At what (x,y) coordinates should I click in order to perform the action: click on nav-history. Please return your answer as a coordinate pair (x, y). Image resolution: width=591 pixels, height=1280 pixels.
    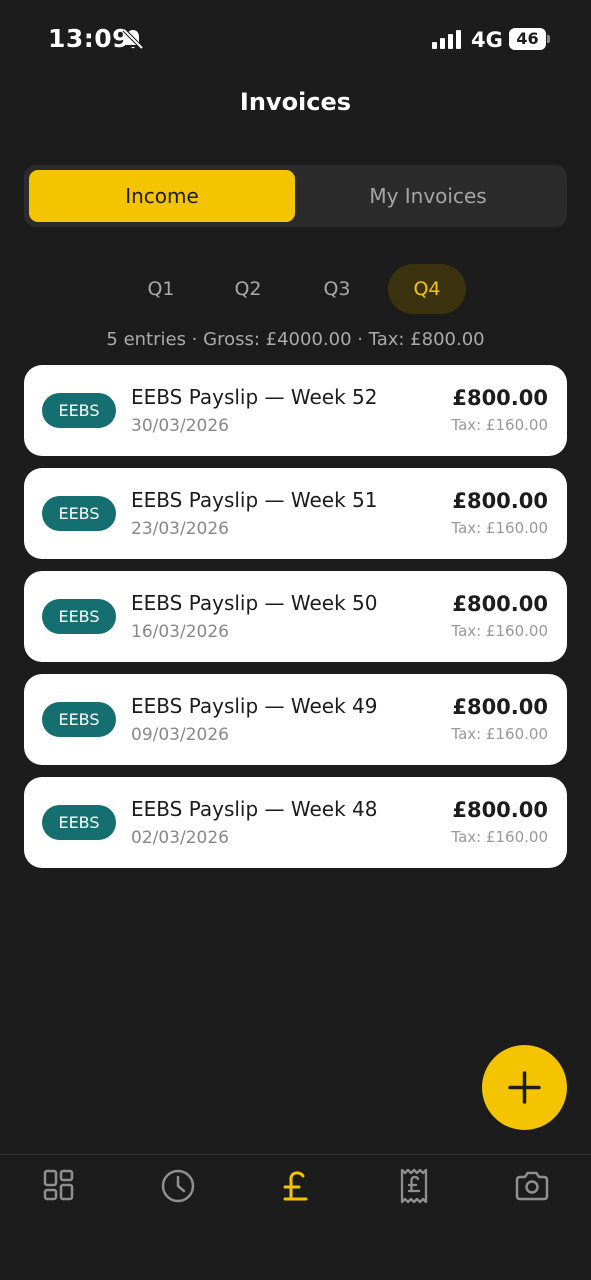
    Looking at the image, I should click on (178, 1187).